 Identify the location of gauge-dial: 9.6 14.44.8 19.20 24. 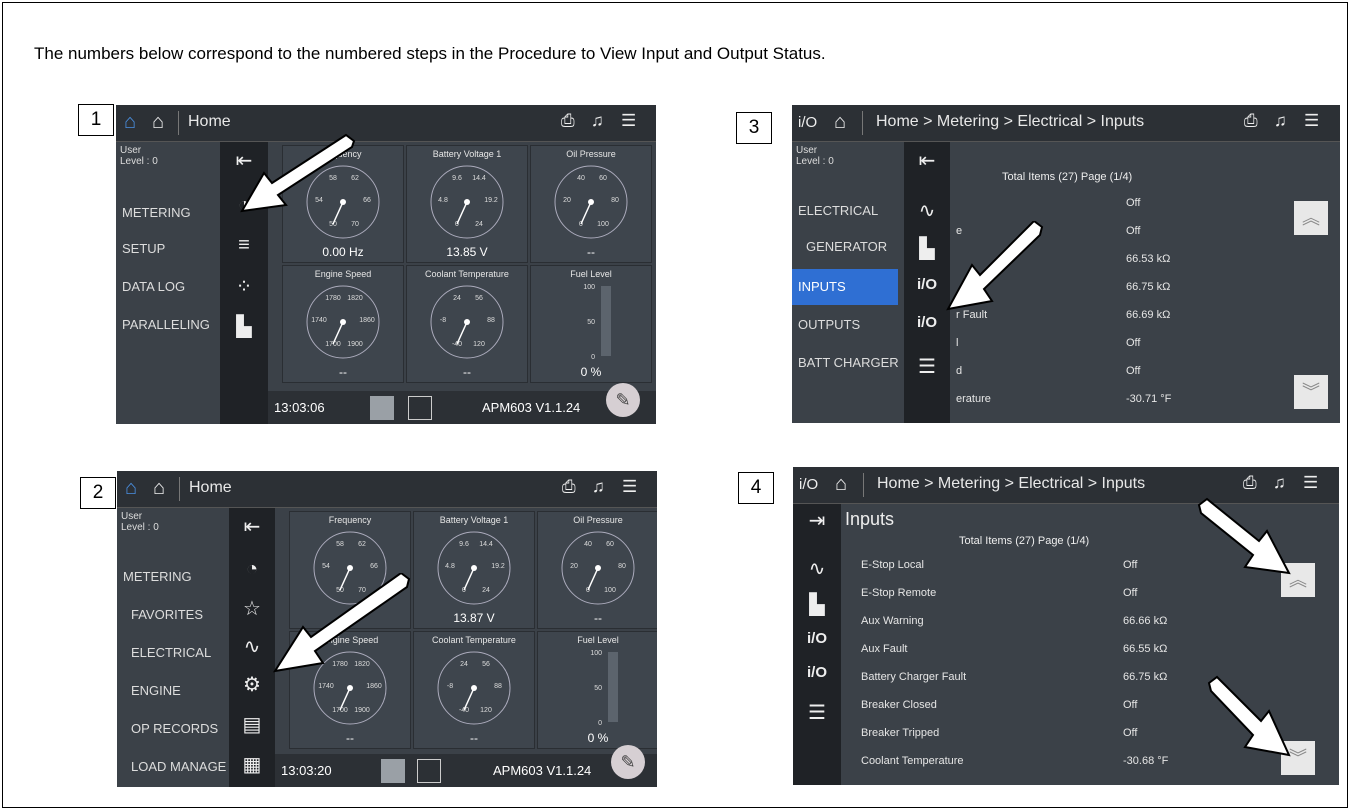
(467, 202).